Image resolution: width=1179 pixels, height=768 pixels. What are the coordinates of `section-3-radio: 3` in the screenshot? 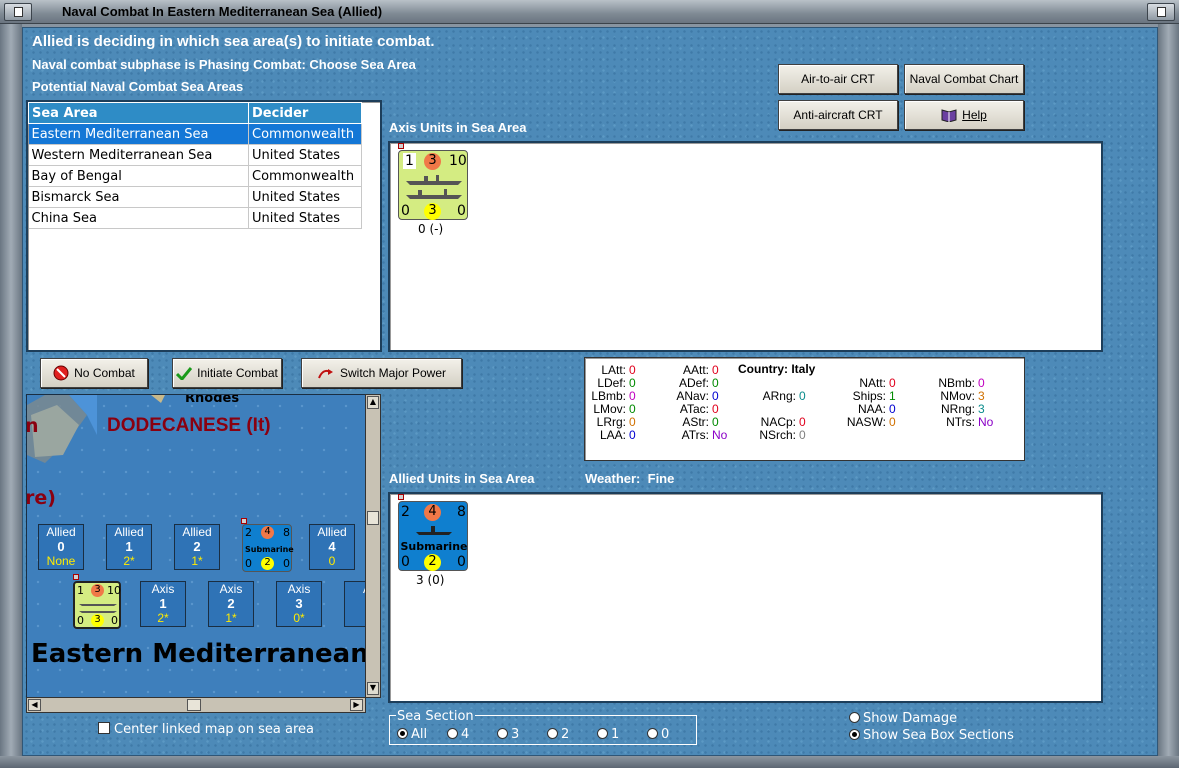 It's located at (522, 734).